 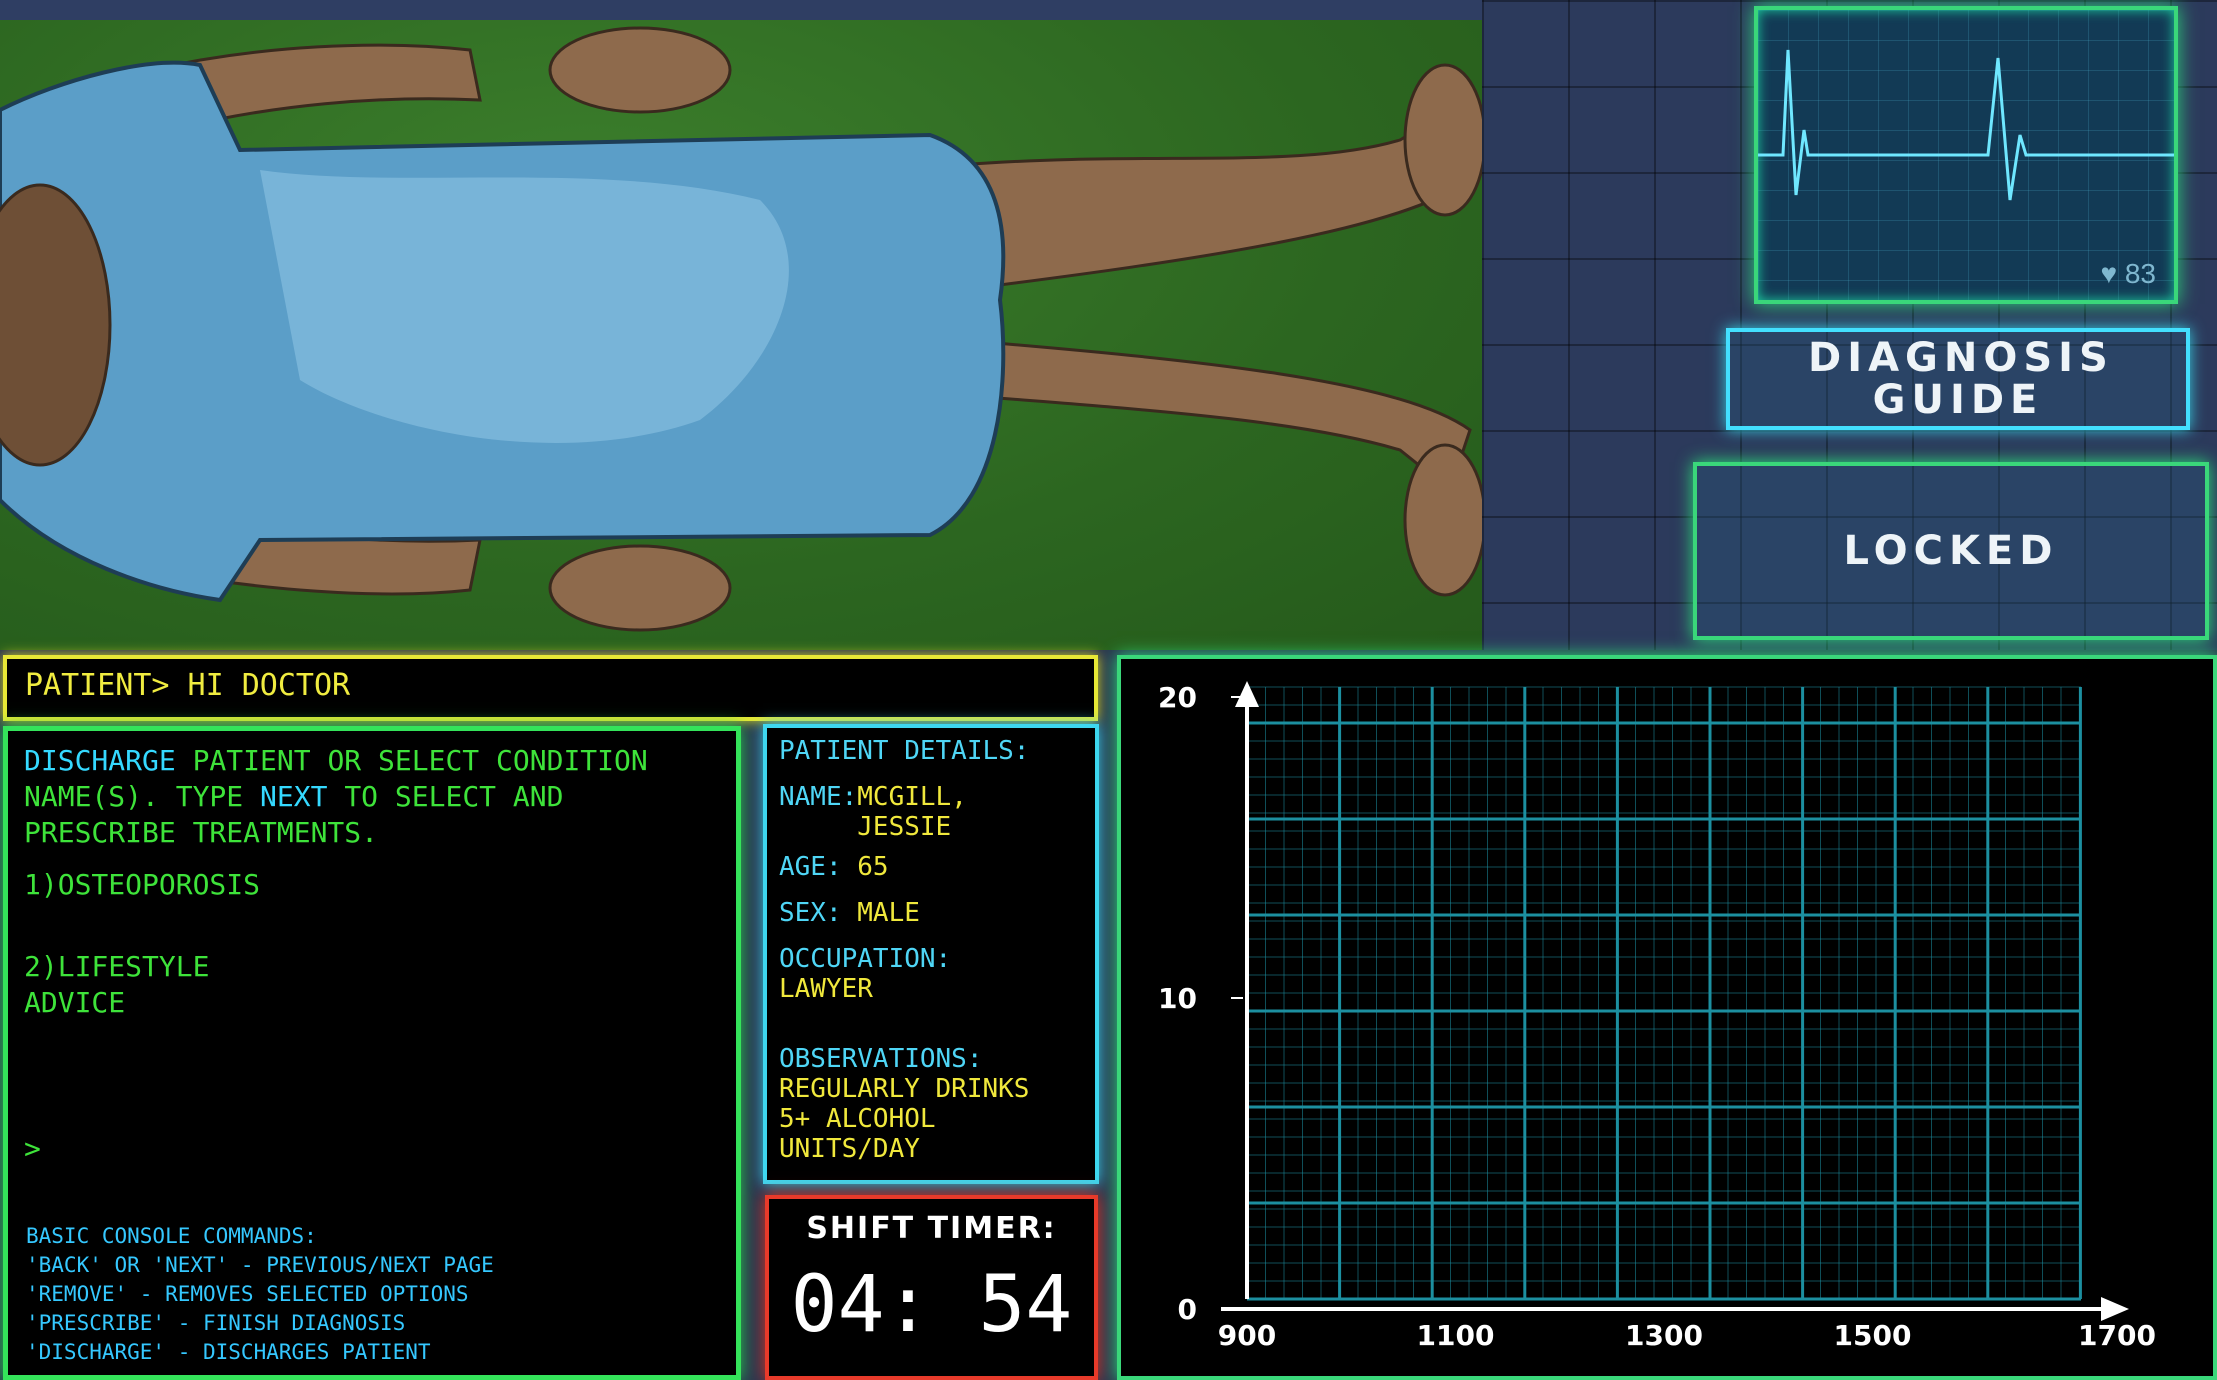 I want to click on sex-row: SEX: MALE, so click(x=849, y=913).